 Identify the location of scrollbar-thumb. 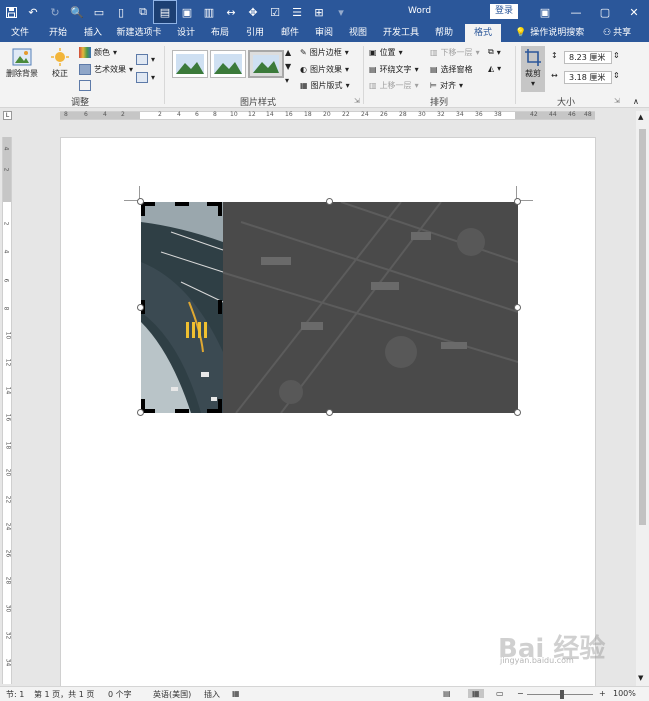
(642, 327).